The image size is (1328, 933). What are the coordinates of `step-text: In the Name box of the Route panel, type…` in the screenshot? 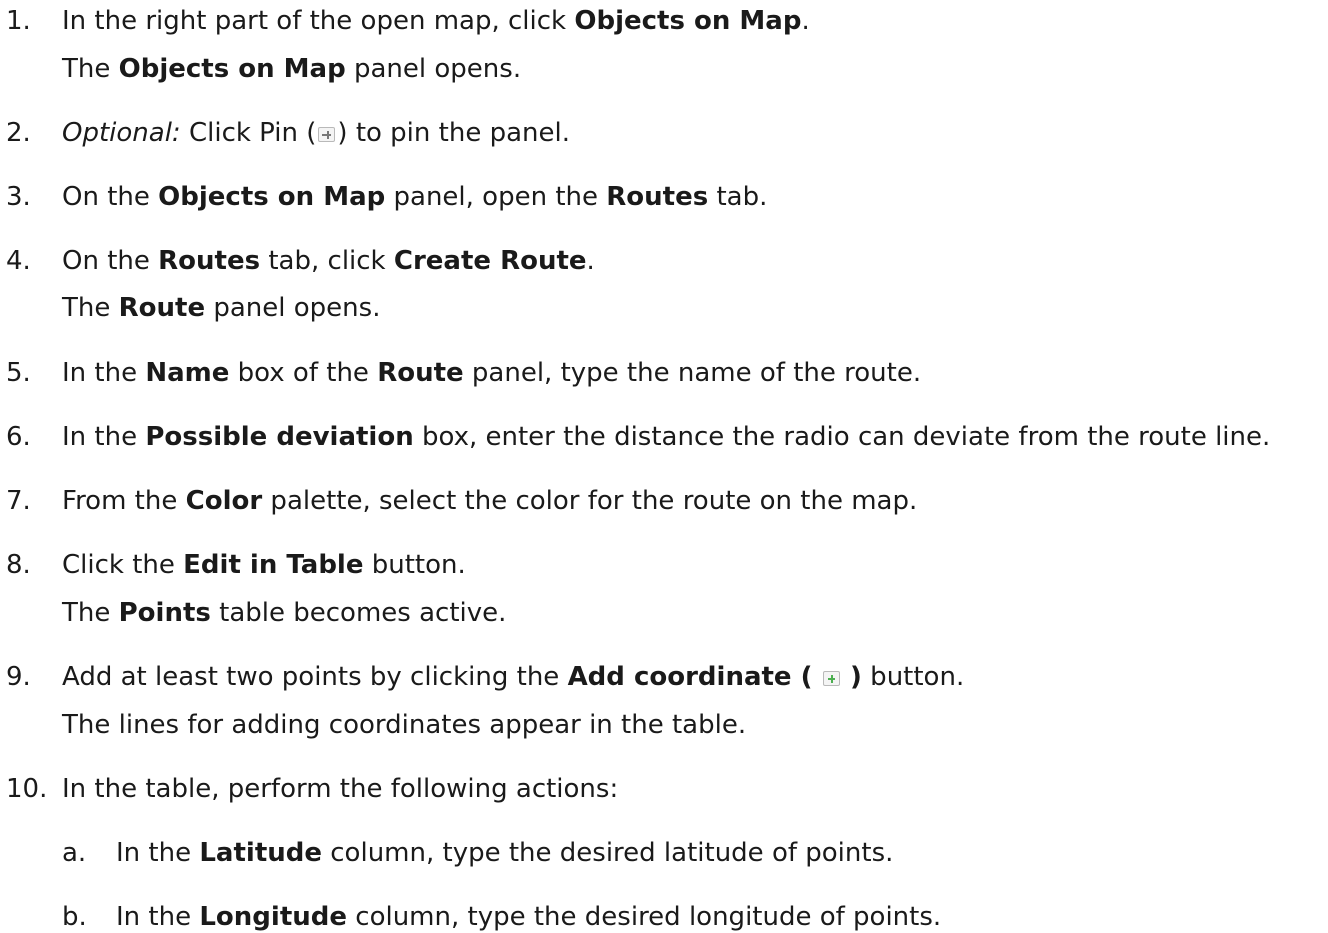 It's located at (492, 373).